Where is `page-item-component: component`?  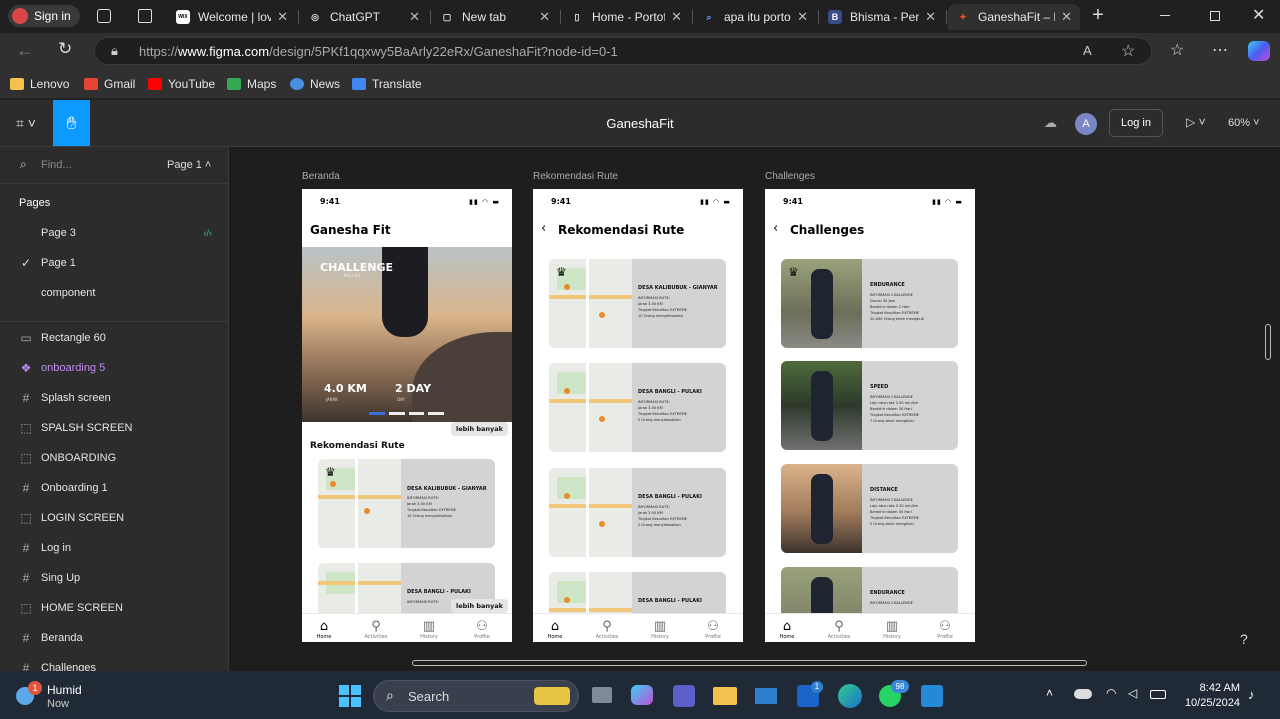
page-item-component: component is located at coordinates (114, 293).